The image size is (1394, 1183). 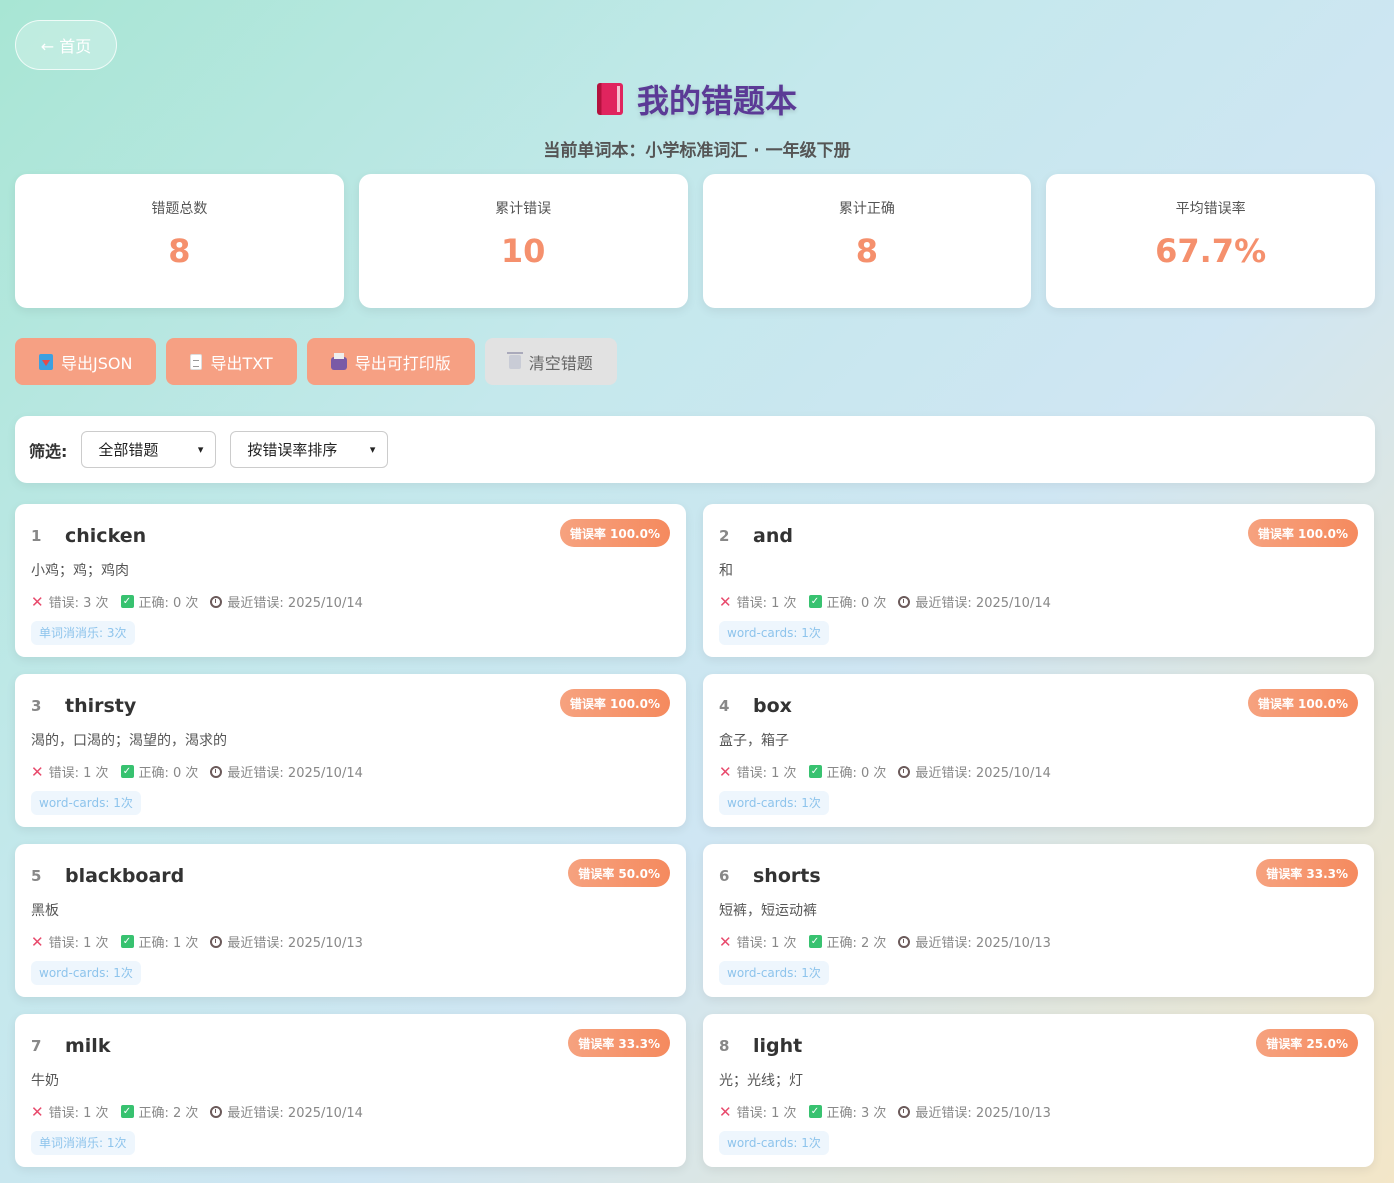 What do you see at coordinates (241, 363) in the screenshot?
I see `export-txt-label: 导出TXT` at bounding box center [241, 363].